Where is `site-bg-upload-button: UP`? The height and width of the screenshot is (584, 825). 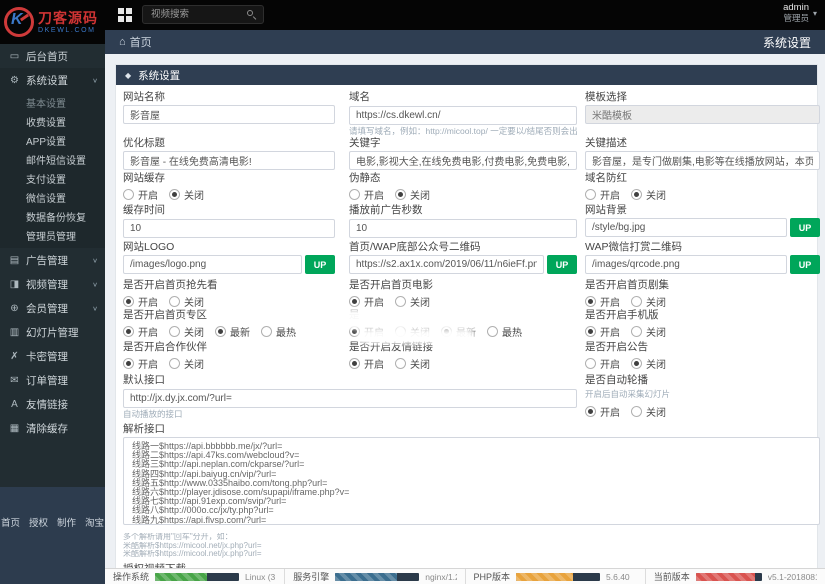
site-bg-upload-button: UP is located at coordinates (805, 227).